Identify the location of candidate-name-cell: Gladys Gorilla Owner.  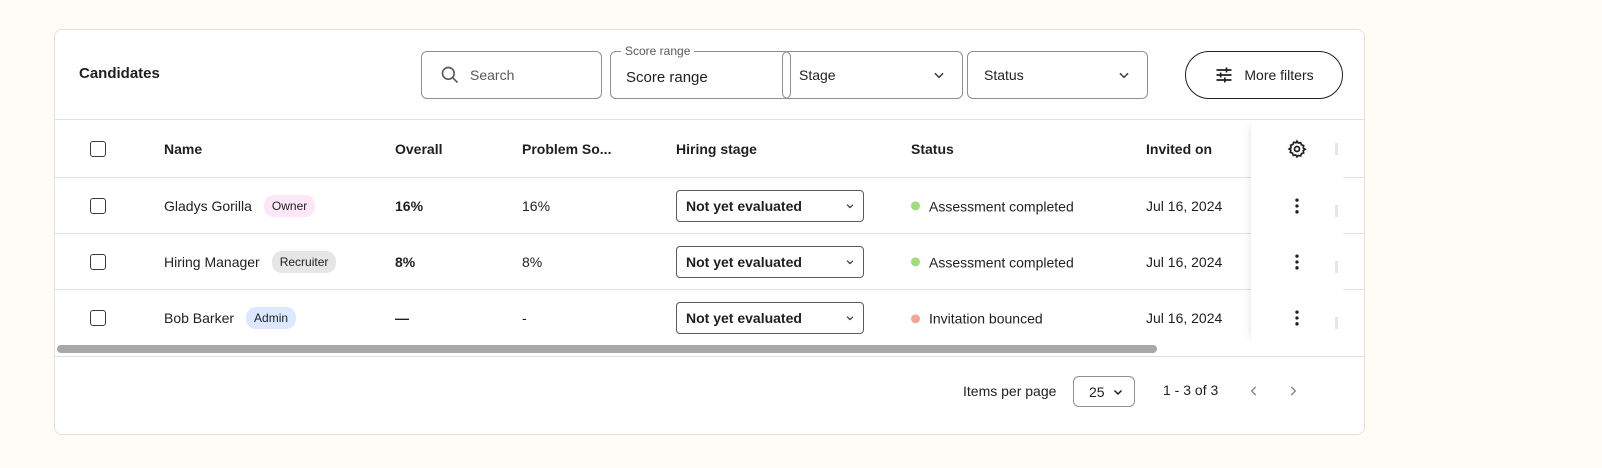
(240, 205).